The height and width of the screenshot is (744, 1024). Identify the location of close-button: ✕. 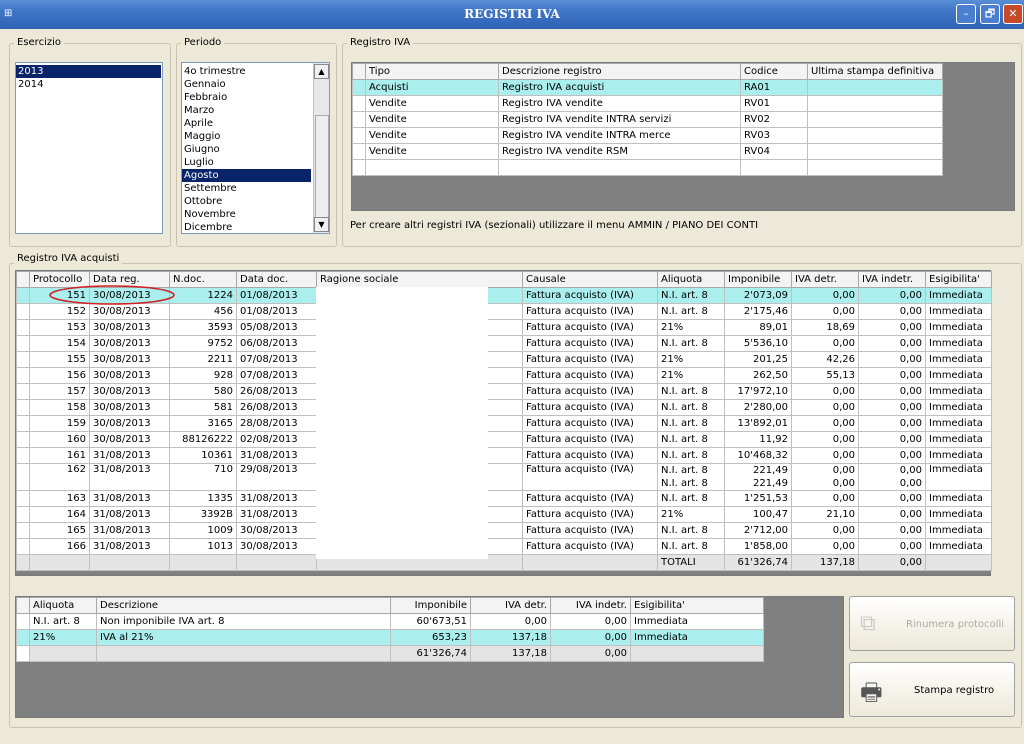
(1013, 14).